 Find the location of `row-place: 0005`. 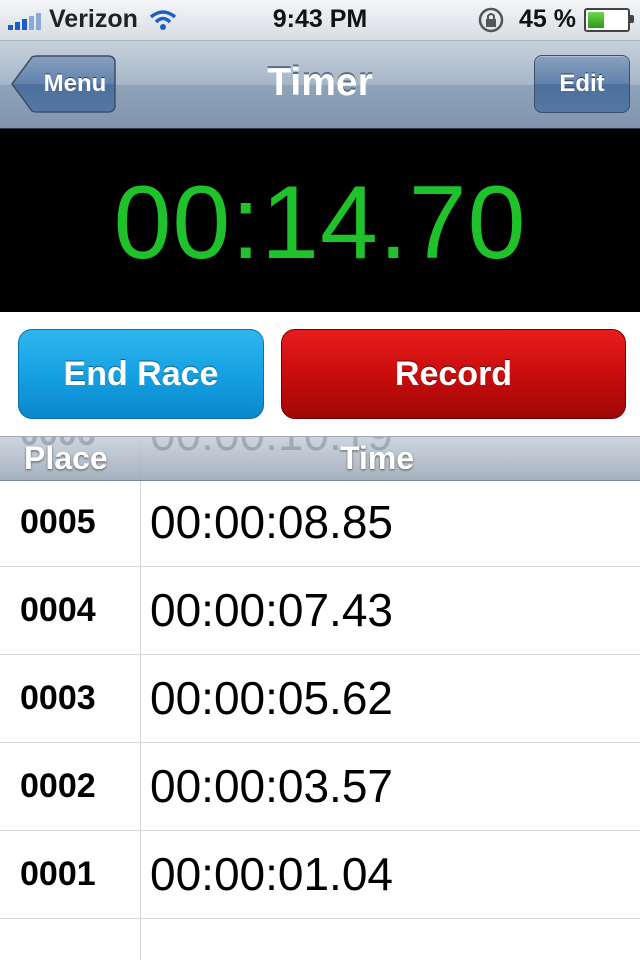

row-place: 0005 is located at coordinates (58, 522).